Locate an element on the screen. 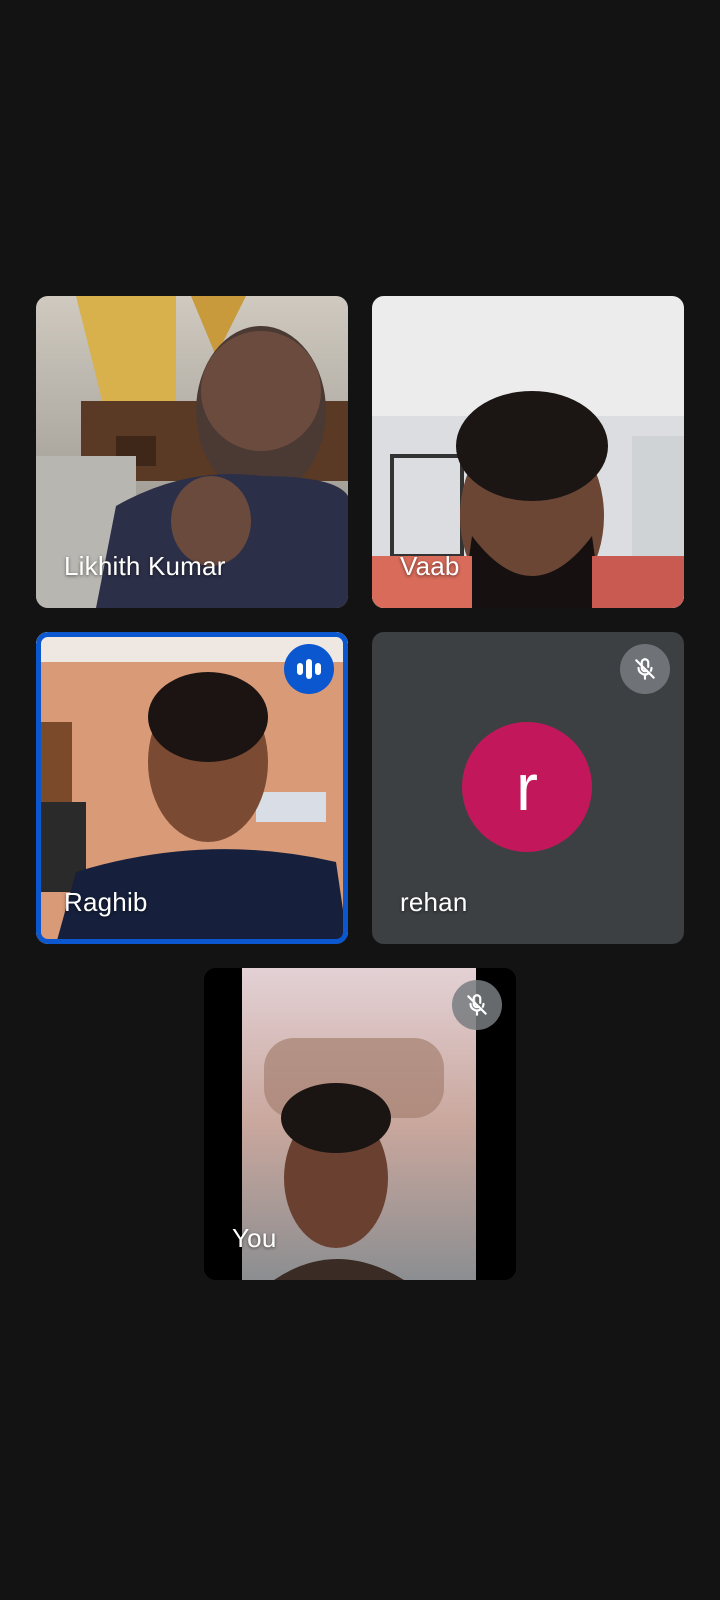  participant-tile-likhith-kumar: Likhith Kumar is located at coordinates (192, 452).